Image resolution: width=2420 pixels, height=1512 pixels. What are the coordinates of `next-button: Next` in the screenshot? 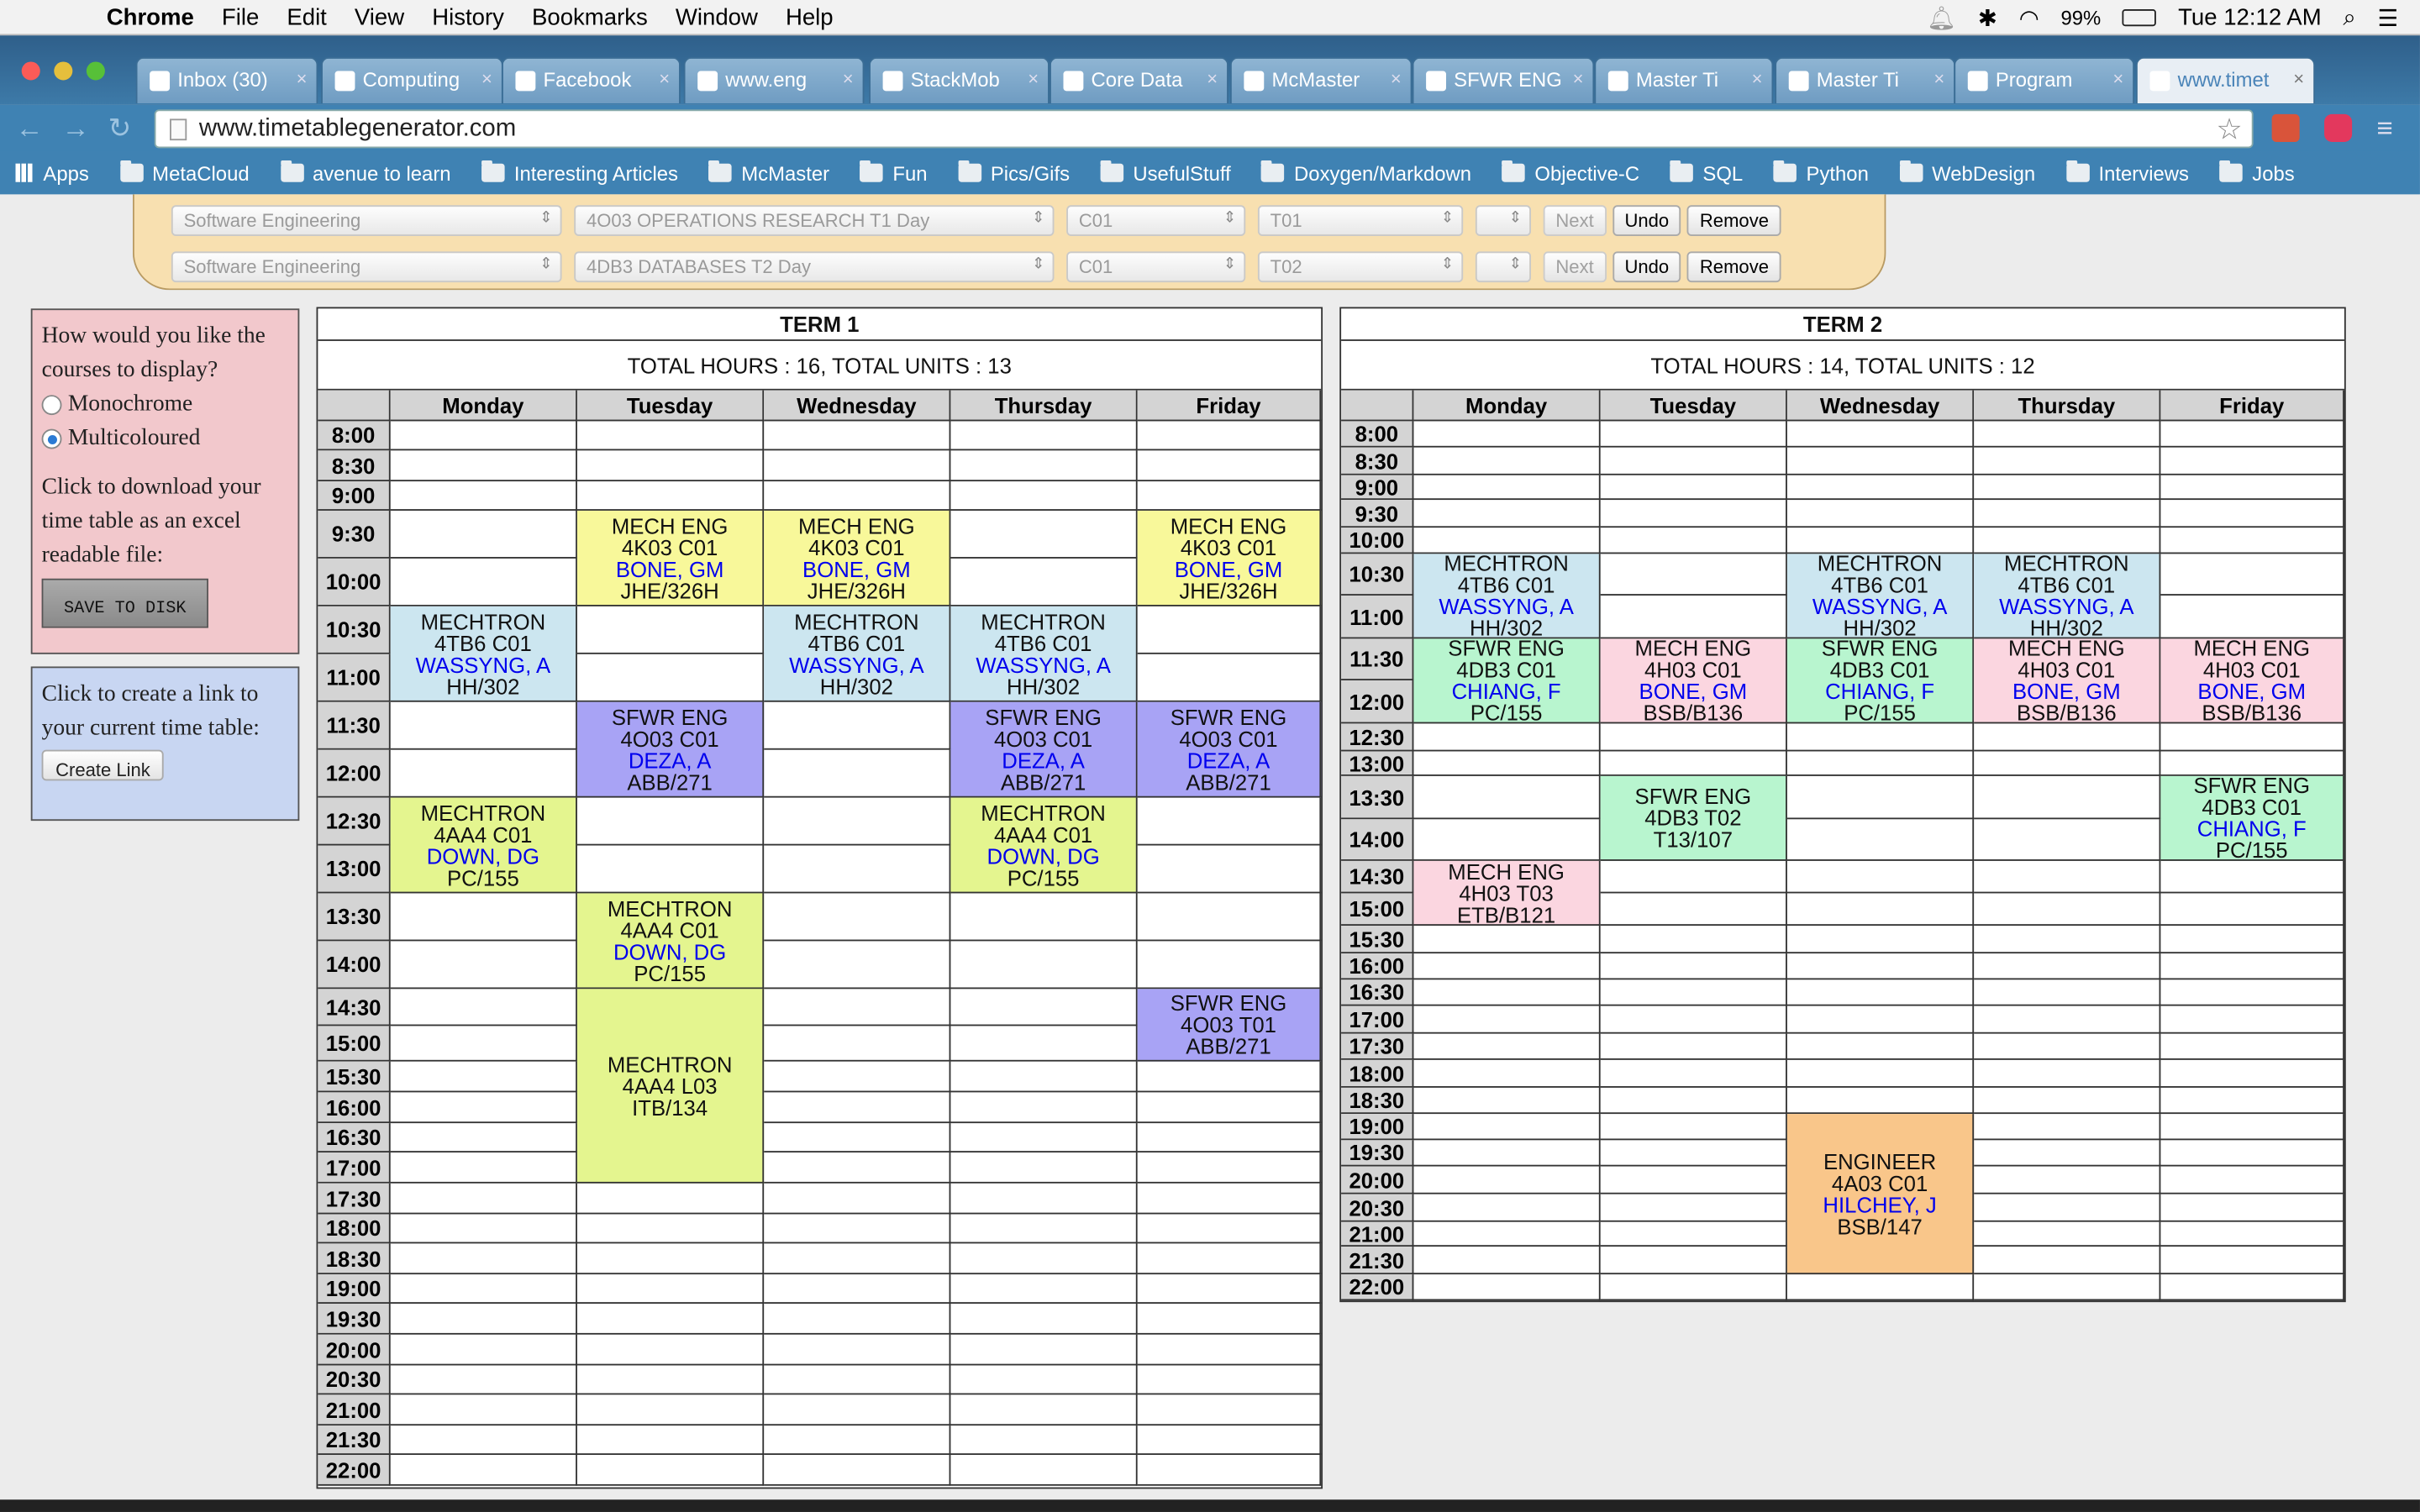 It's located at (1575, 221).